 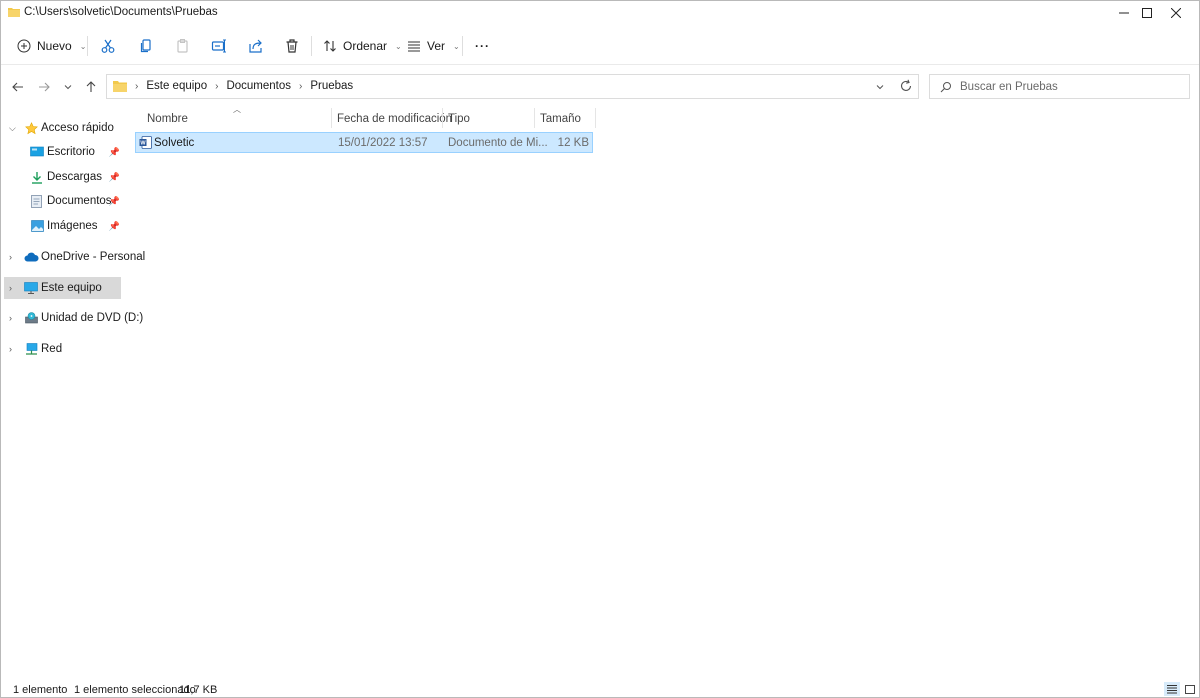 I want to click on share-icon, so click(x=255, y=46).